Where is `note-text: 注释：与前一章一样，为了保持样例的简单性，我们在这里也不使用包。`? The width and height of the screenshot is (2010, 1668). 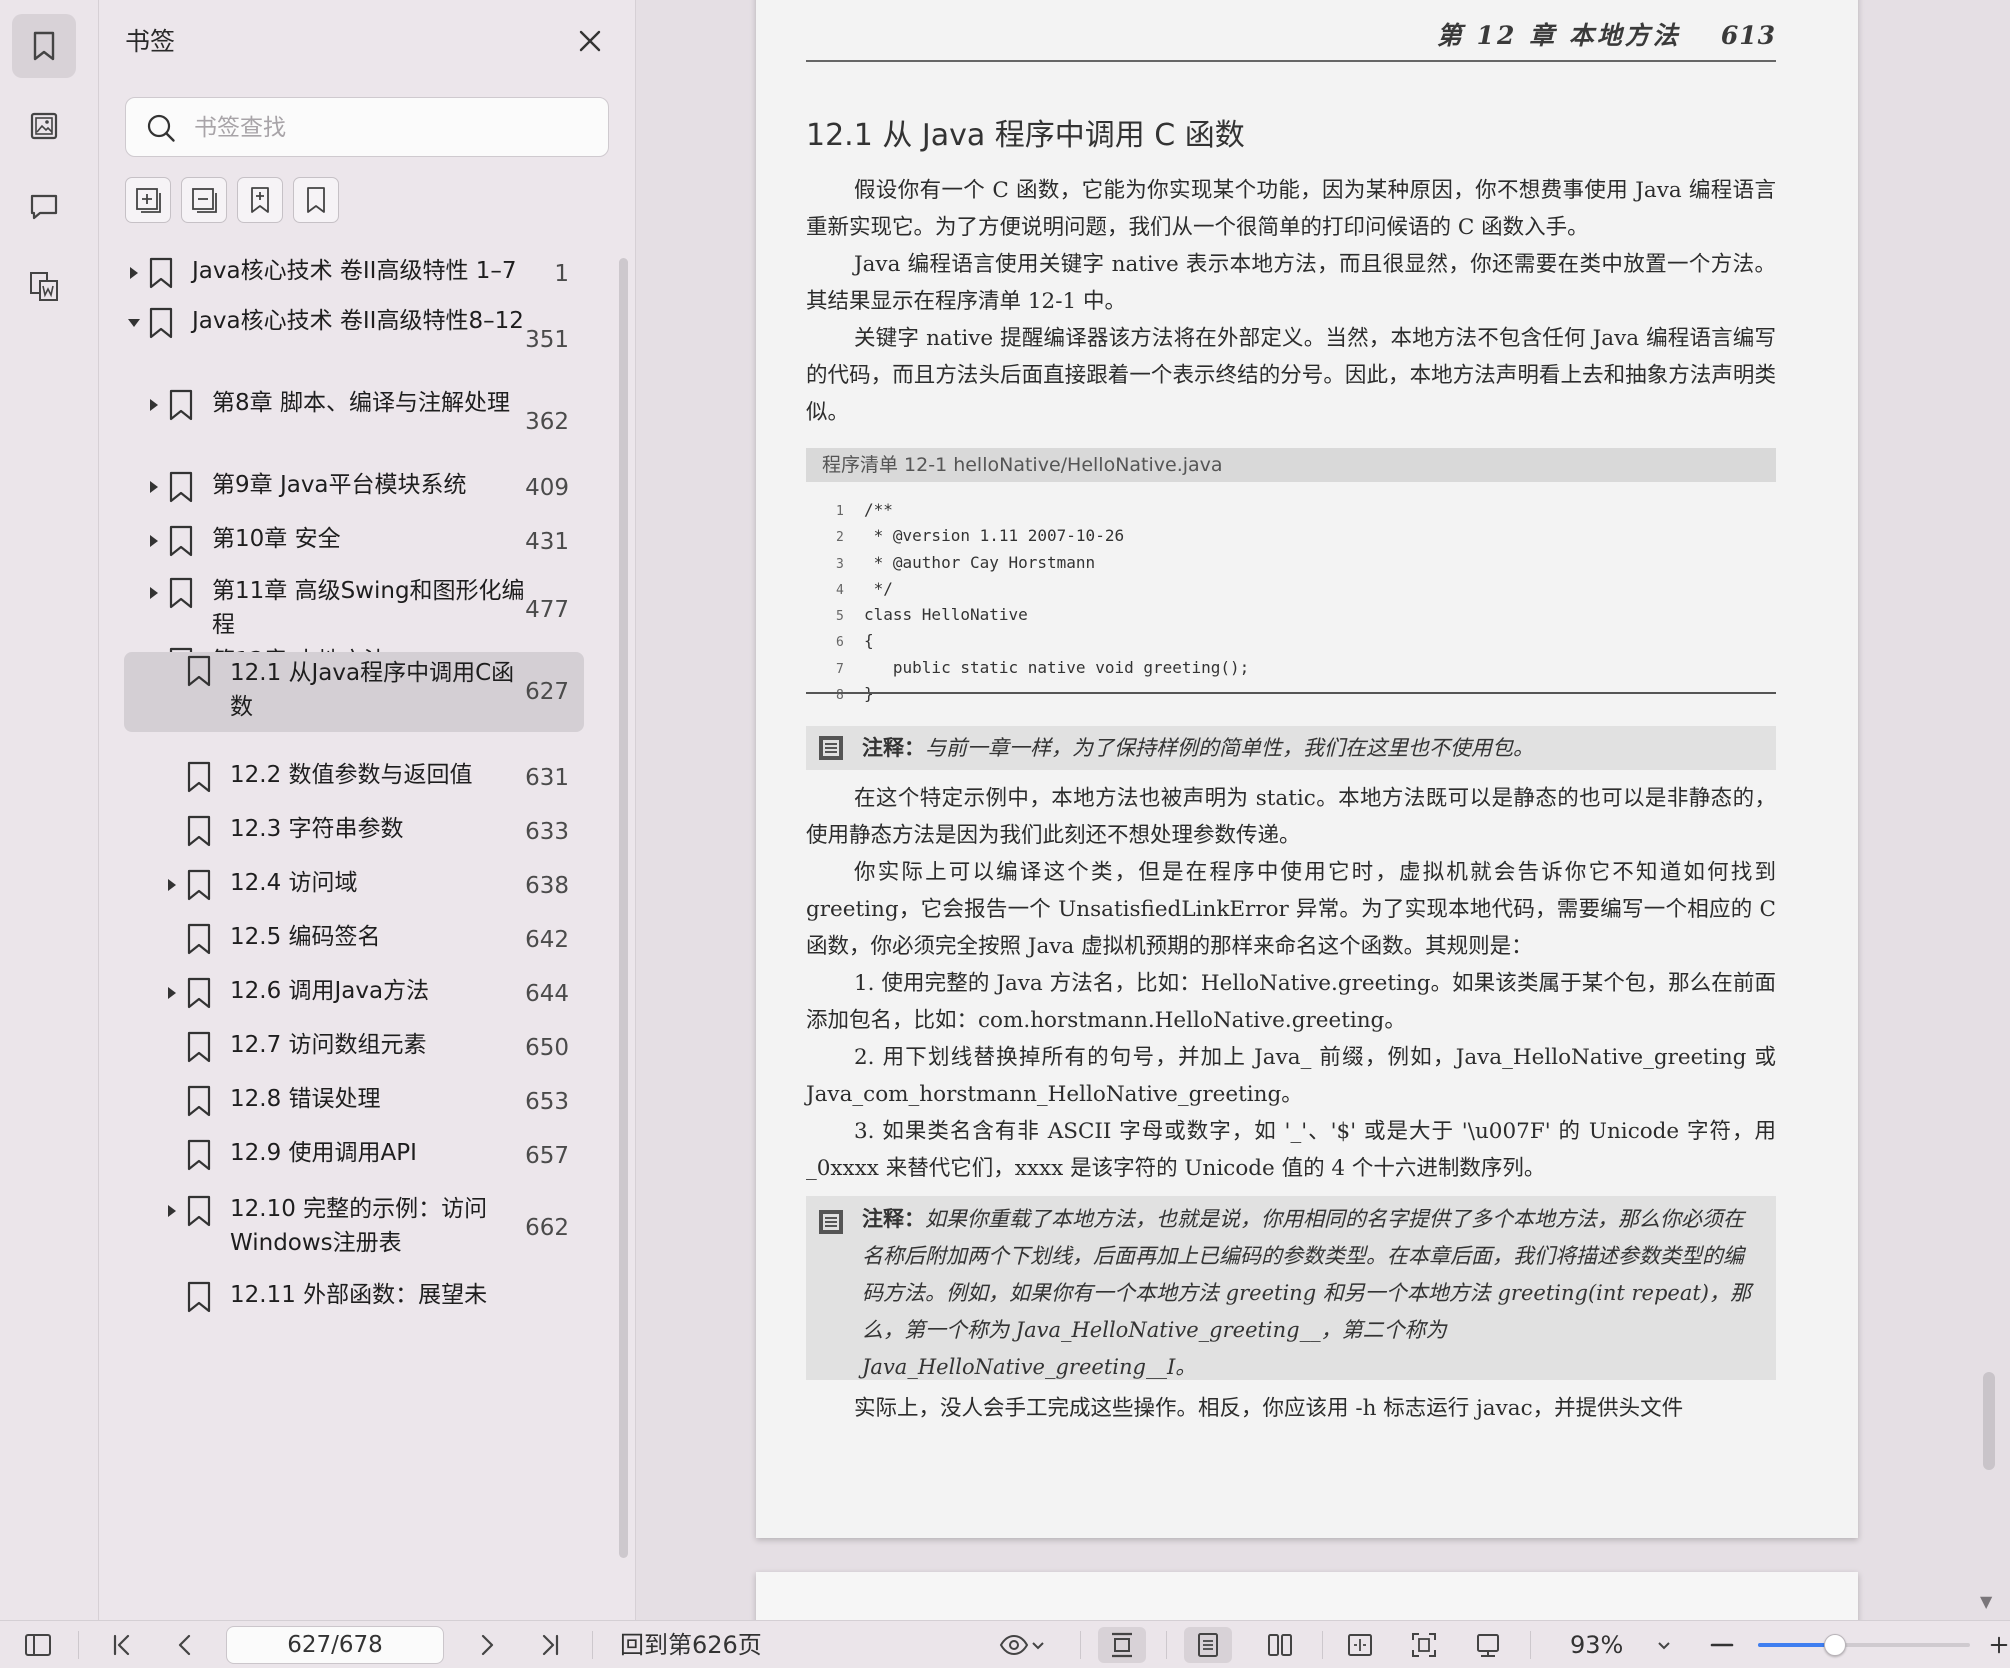 note-text: 注释：与前一章一样，为了保持样例的简单性，我们在这里也不使用包。 is located at coordinates (1309, 748).